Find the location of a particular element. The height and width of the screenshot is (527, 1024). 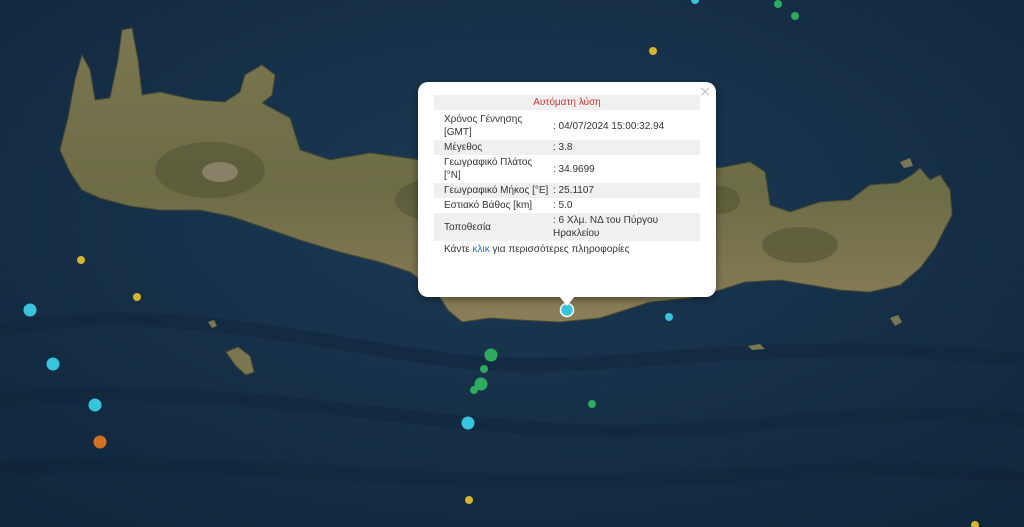

more-info-link: κλικ is located at coordinates (481, 249).